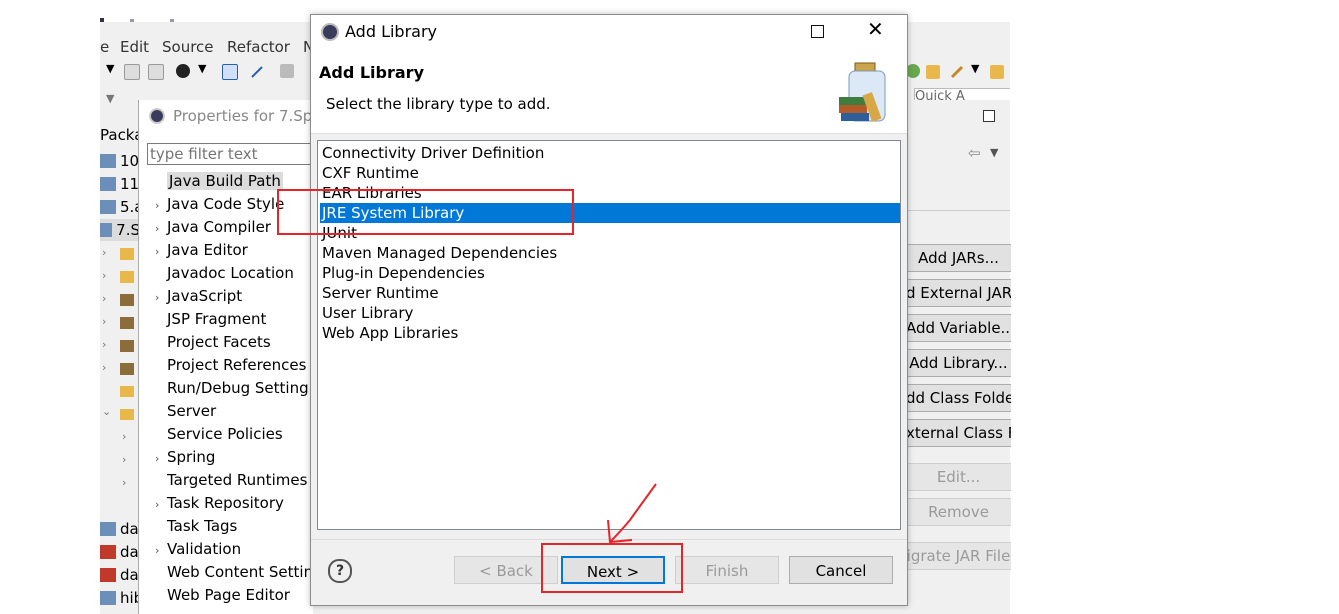 The height and width of the screenshot is (614, 1339). What do you see at coordinates (156, 72) in the screenshot?
I see `save-all-icon` at bounding box center [156, 72].